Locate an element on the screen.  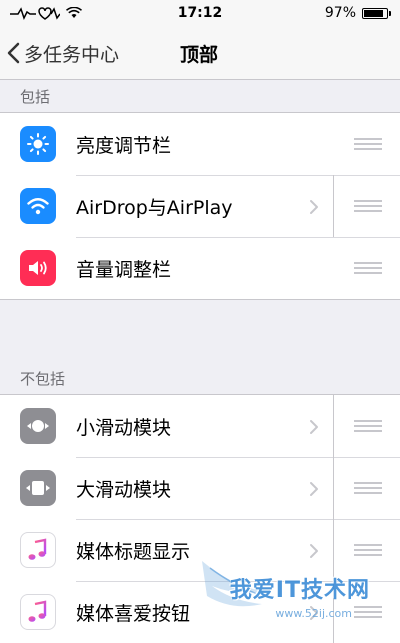
battery-icon is located at coordinates (376, 13).